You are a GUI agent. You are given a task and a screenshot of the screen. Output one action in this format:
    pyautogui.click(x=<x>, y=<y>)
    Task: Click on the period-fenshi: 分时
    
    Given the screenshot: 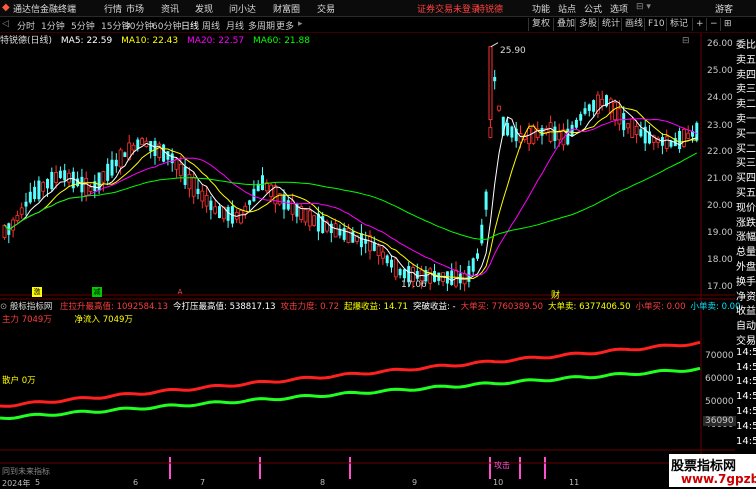 What is the action you would take?
    pyautogui.click(x=26, y=25)
    